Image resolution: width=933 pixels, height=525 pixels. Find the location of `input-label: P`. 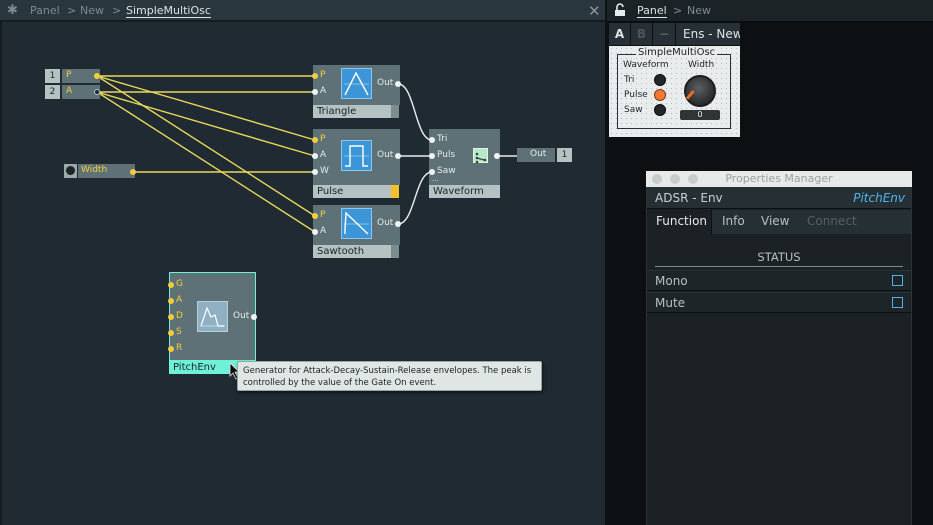

input-label: P is located at coordinates (69, 75).